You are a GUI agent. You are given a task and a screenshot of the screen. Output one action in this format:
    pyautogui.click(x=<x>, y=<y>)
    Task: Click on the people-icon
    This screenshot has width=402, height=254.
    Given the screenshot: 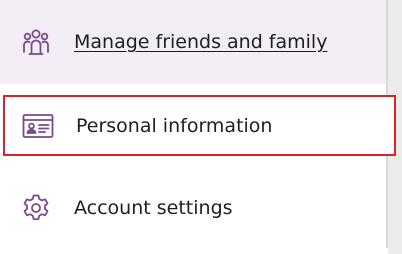 What is the action you would take?
    pyautogui.click(x=36, y=42)
    